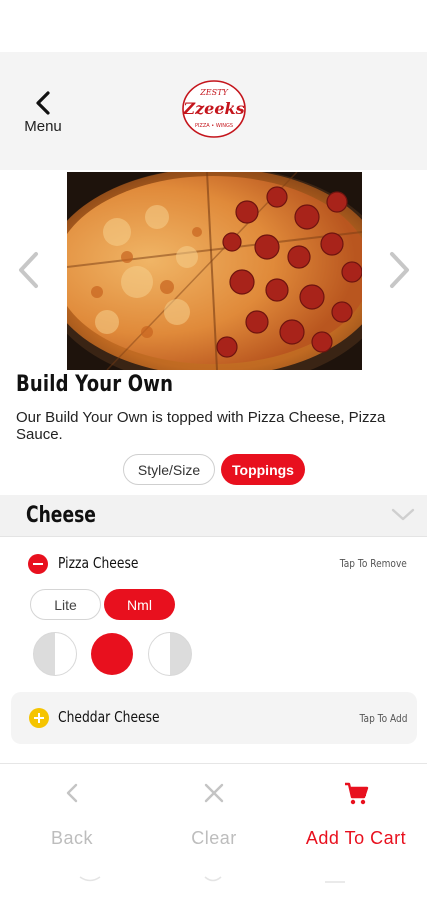 The image size is (427, 900). Describe the element at coordinates (61, 515) in the screenshot. I see `section-title: Cheese` at that location.